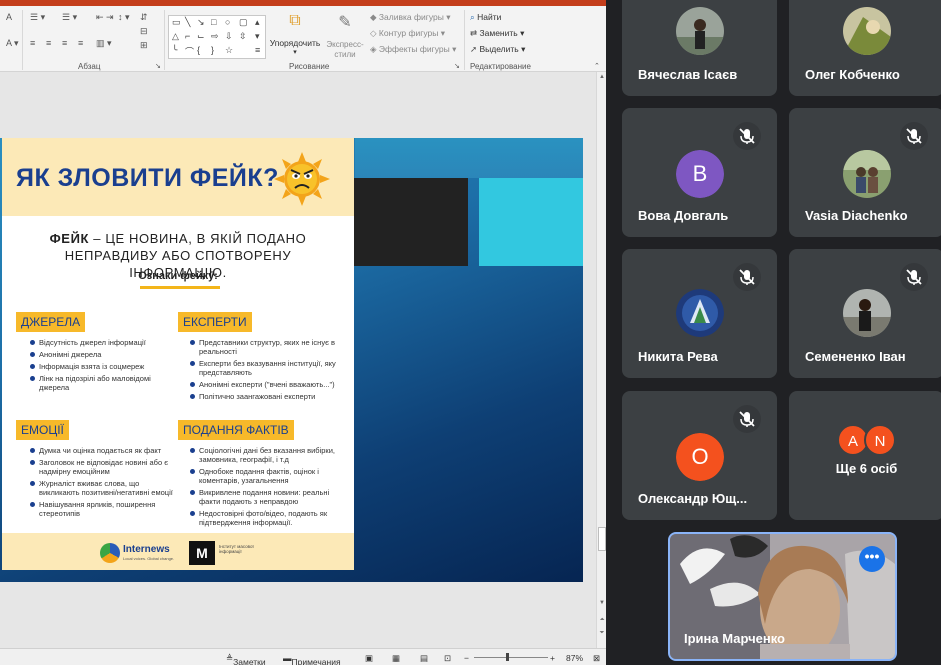 This screenshot has width=941, height=665. What do you see at coordinates (552, 658) in the screenshot?
I see `zoom-in-button: +` at bounding box center [552, 658].